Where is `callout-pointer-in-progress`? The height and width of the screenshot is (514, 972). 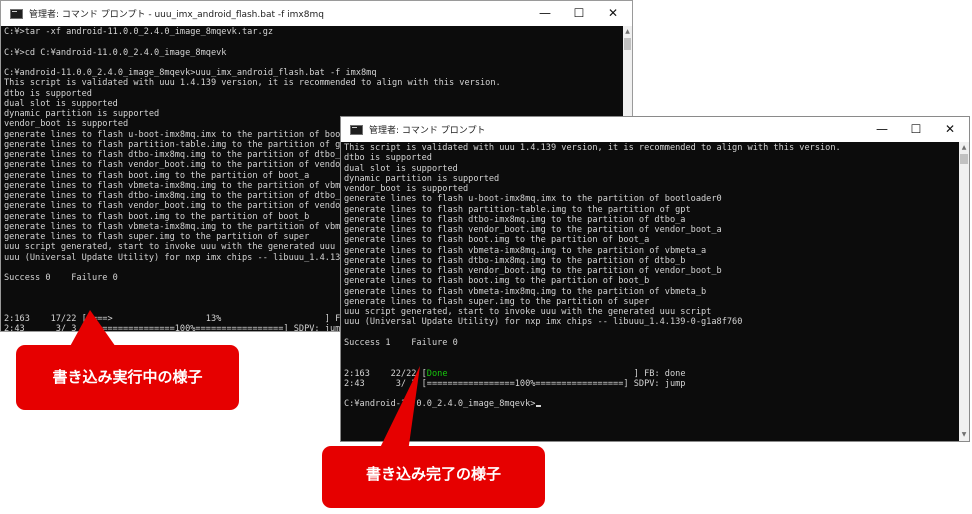
callout-pointer-in-progress is located at coordinates (93, 330).